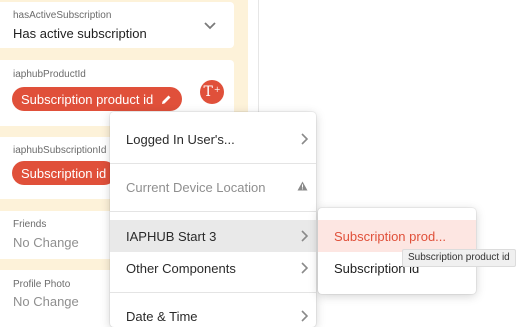 The width and height of the screenshot is (517, 327). I want to click on pill-label: Subscription product id, so click(87, 99).